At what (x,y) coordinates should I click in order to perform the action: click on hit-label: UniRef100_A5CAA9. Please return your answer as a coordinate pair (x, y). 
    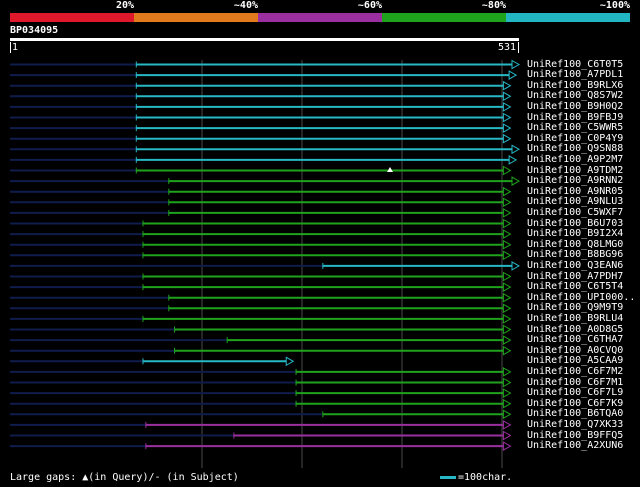
    Looking at the image, I should click on (575, 360).